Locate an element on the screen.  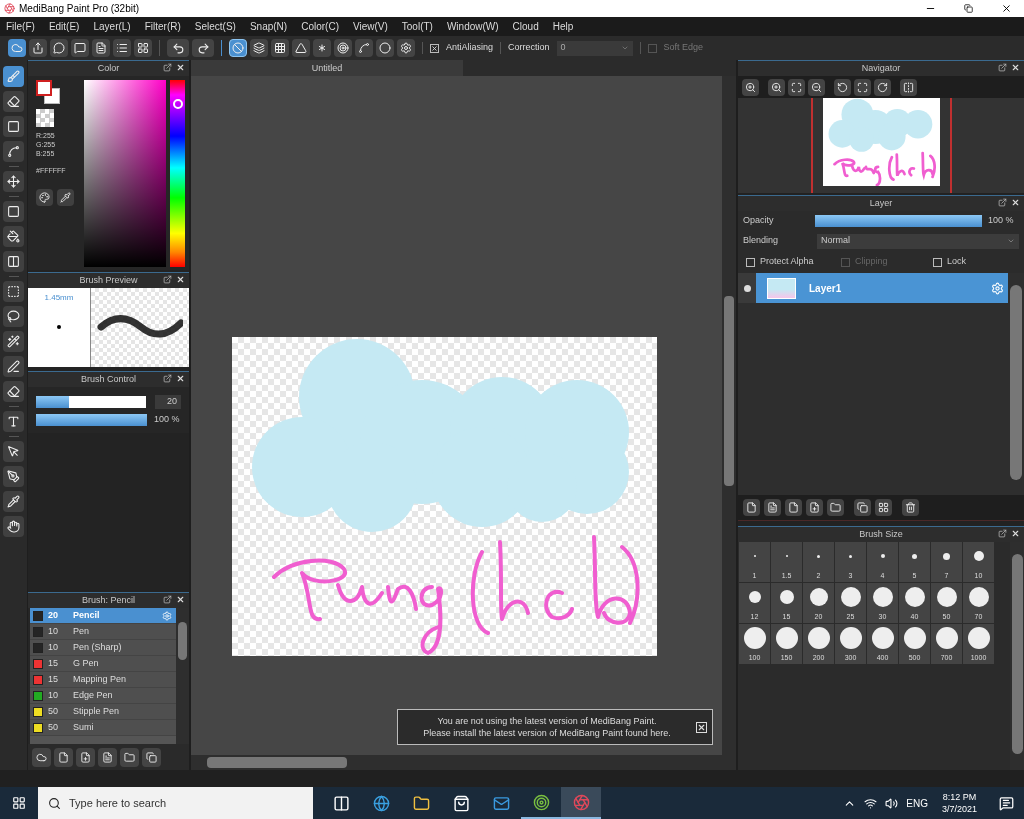
cloud-download-icon is located at coordinates (41, 757).